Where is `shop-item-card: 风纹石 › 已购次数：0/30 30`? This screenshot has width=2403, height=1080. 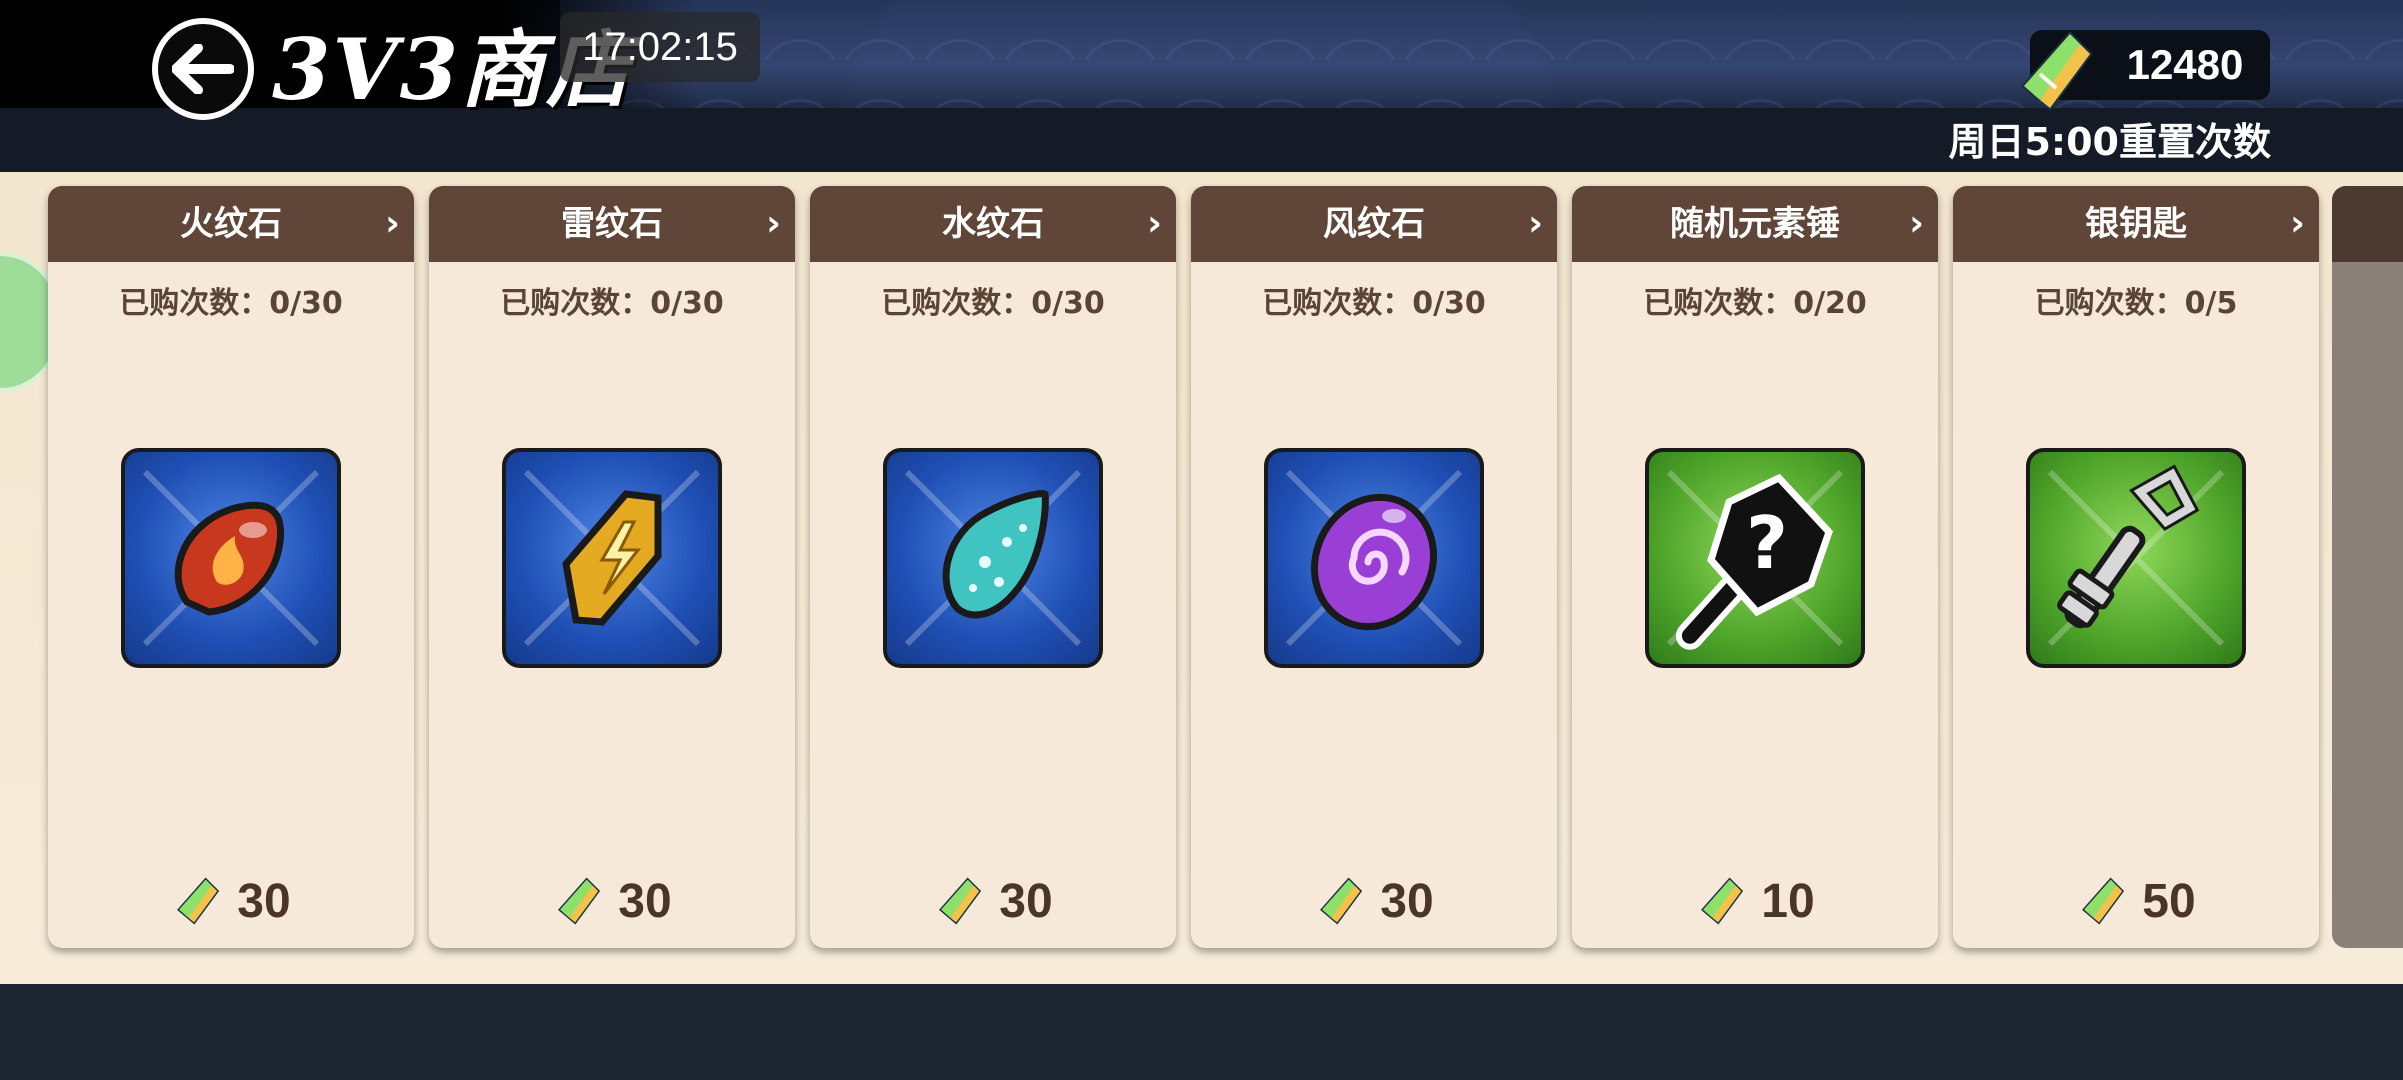 shop-item-card: 风纹石 › 已购次数：0/30 30 is located at coordinates (1374, 567).